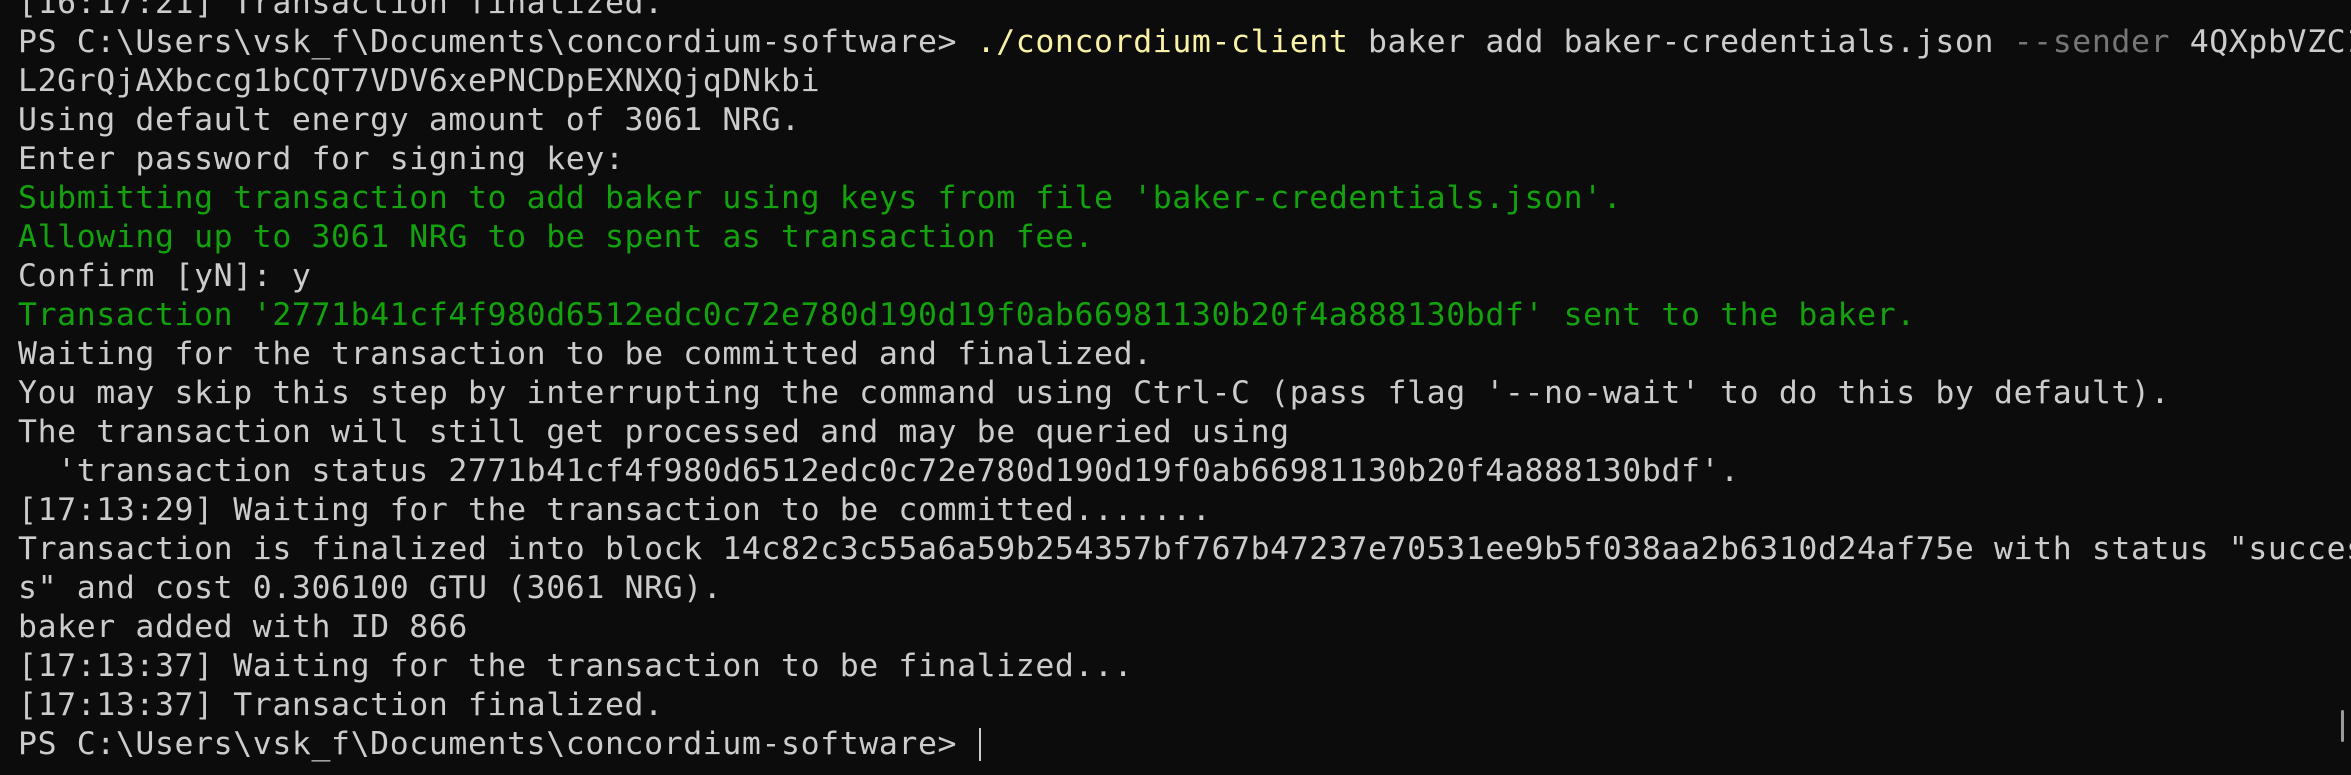 The width and height of the screenshot is (2351, 775). What do you see at coordinates (1184, 588) in the screenshot?
I see `output-line: s" and cost 0.306100 GTU (3061 NRG).` at bounding box center [1184, 588].